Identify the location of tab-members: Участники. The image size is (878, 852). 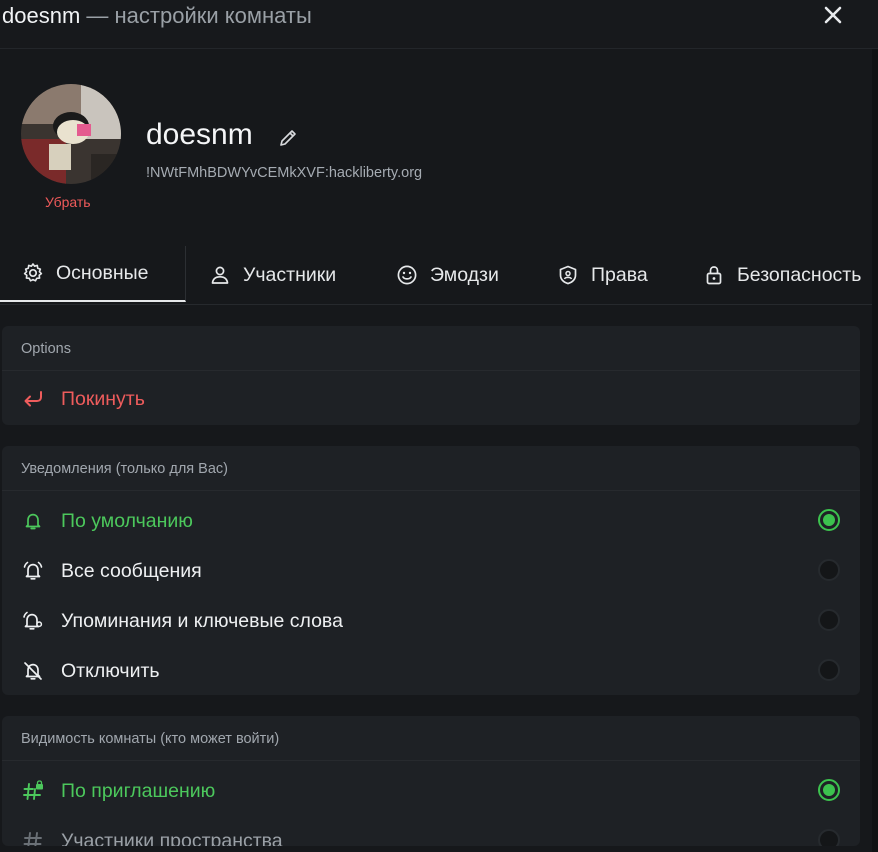
(272, 275).